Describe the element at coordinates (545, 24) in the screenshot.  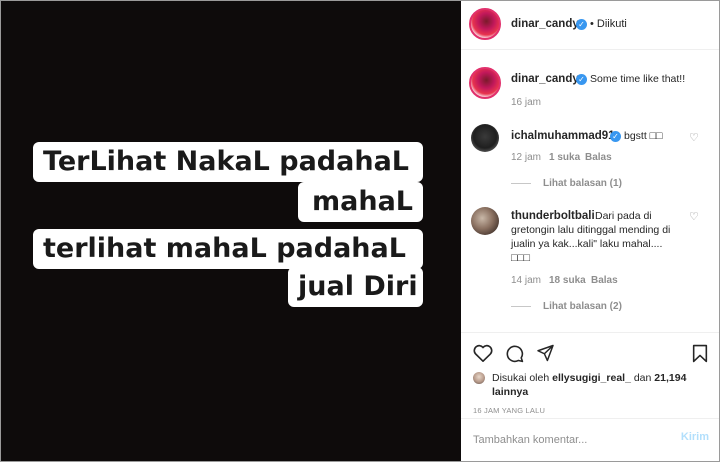
I see `header-username: dinar_candy` at that location.